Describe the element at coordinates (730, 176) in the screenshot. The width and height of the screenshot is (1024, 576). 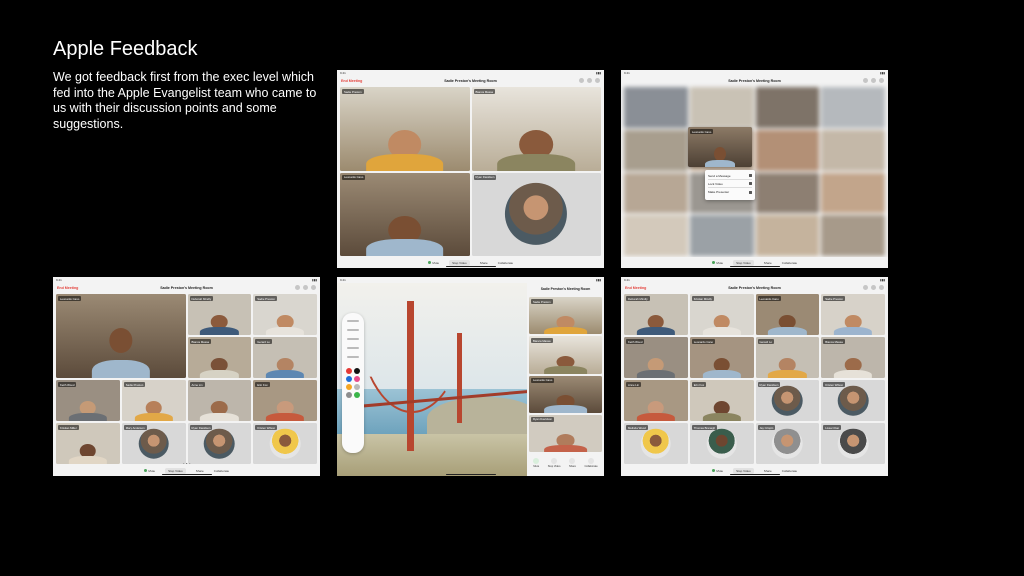
I see `menu-item-send-message: Send a Message` at that location.